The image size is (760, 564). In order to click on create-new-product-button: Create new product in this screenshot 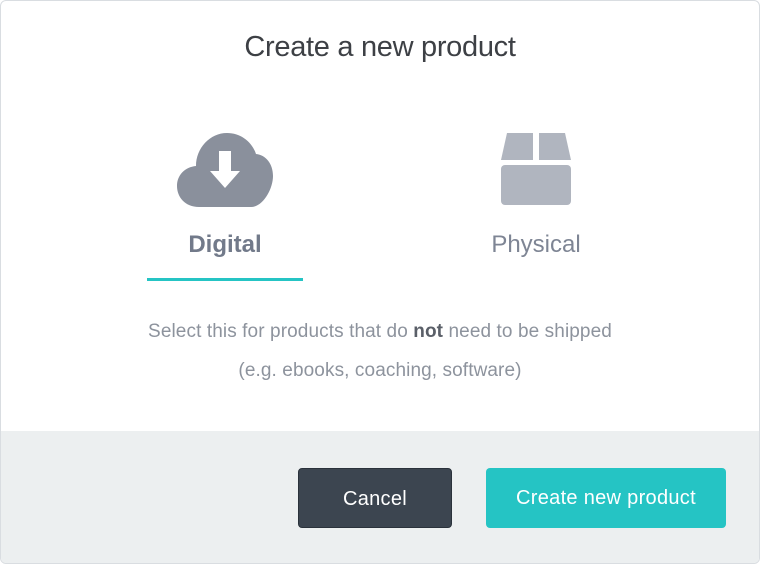, I will do `click(606, 498)`.